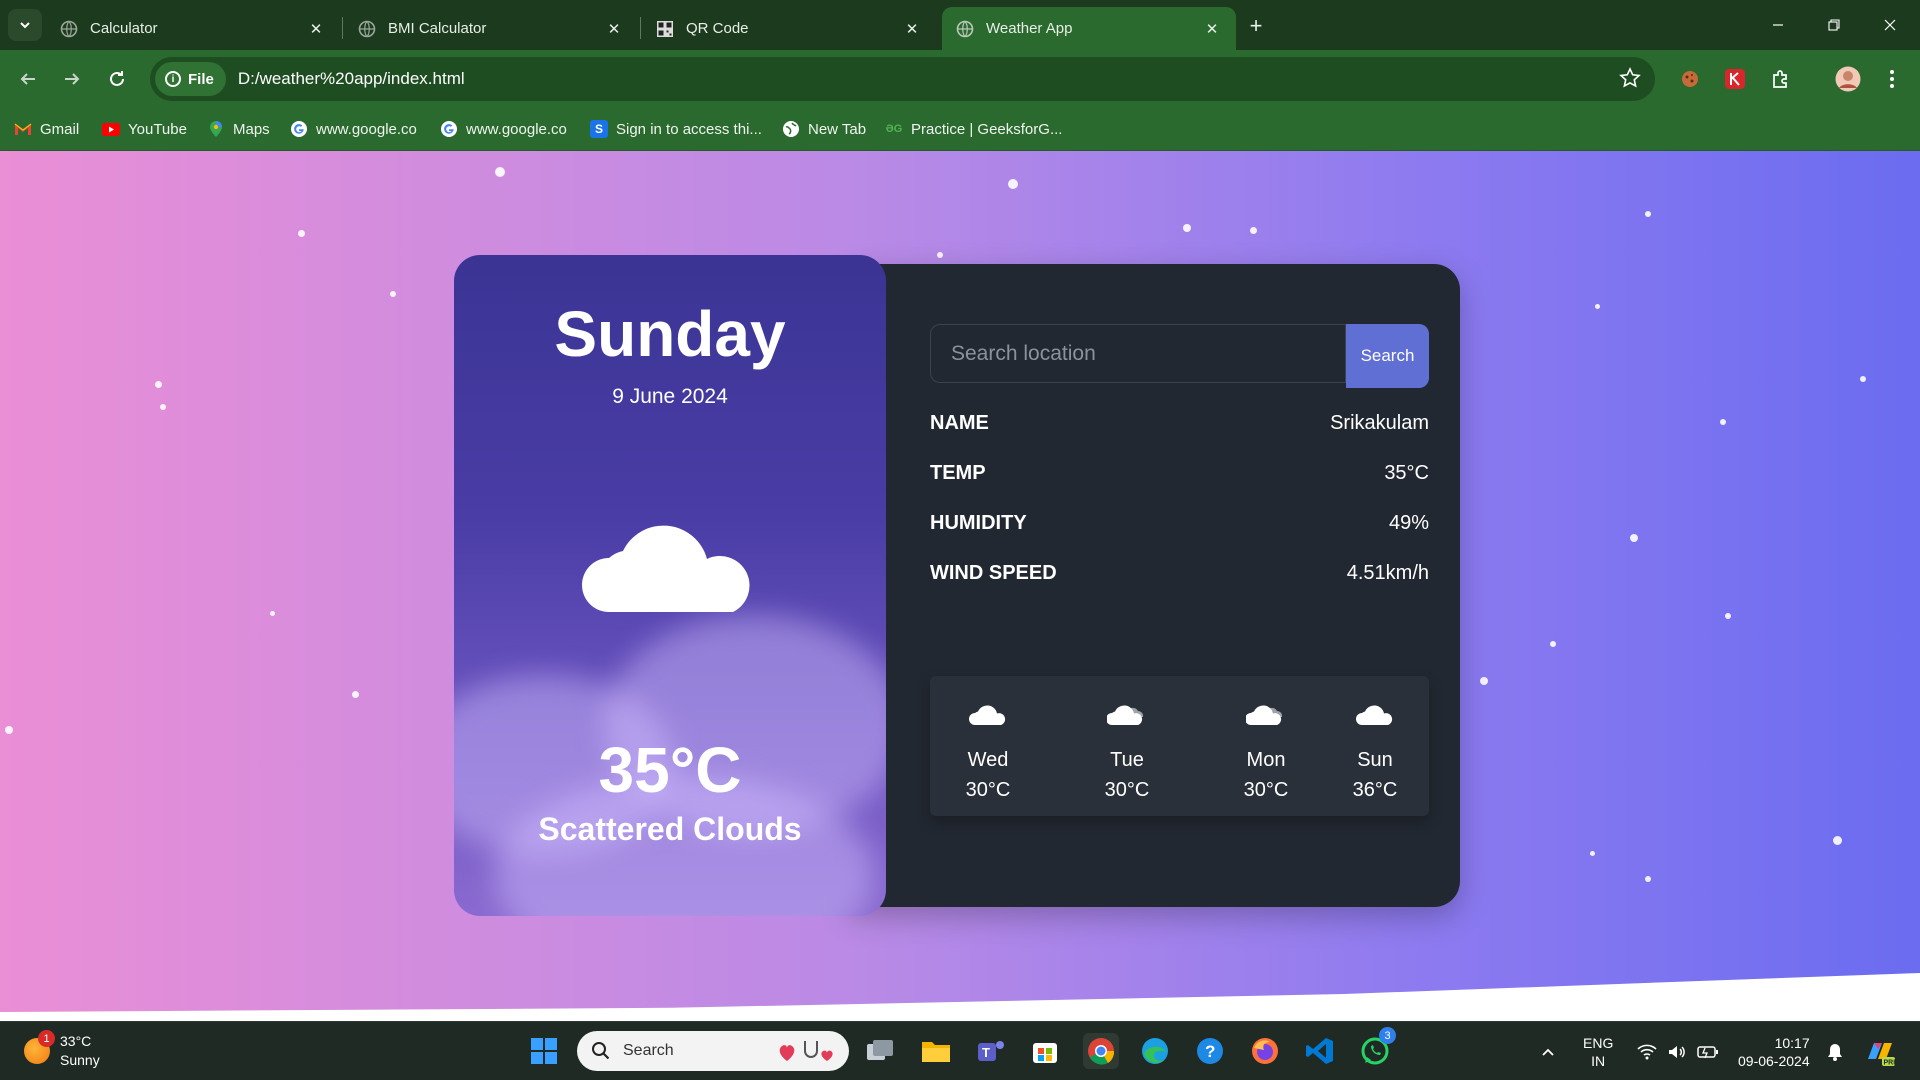  I want to click on windows-icon, so click(544, 1051).